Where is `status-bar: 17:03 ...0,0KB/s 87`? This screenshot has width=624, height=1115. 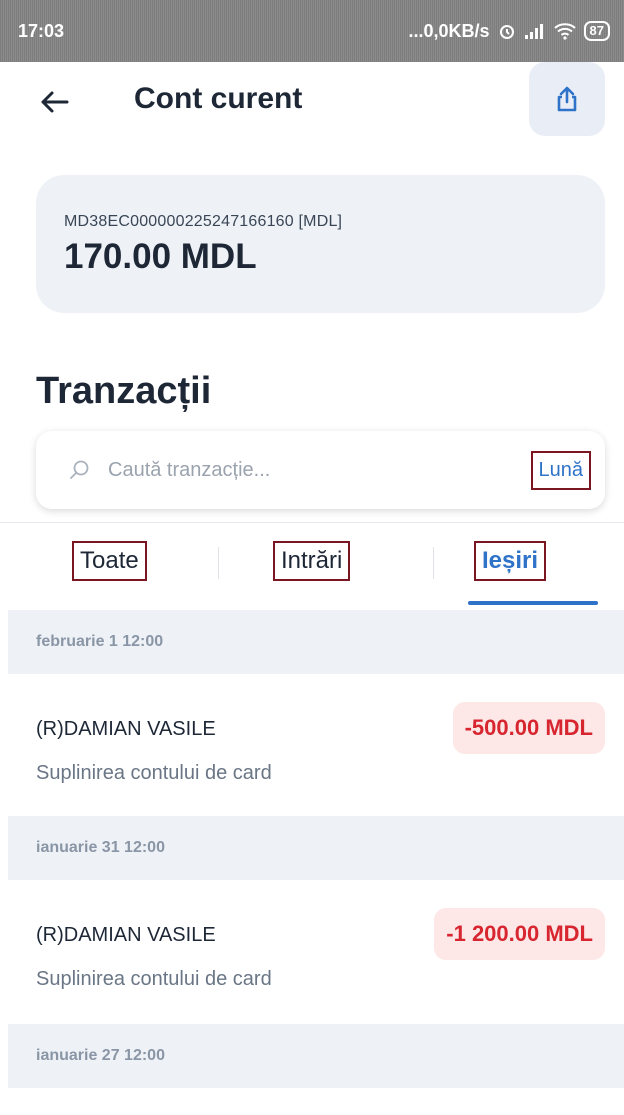 status-bar: 17:03 ...0,0KB/s 87 is located at coordinates (312, 31).